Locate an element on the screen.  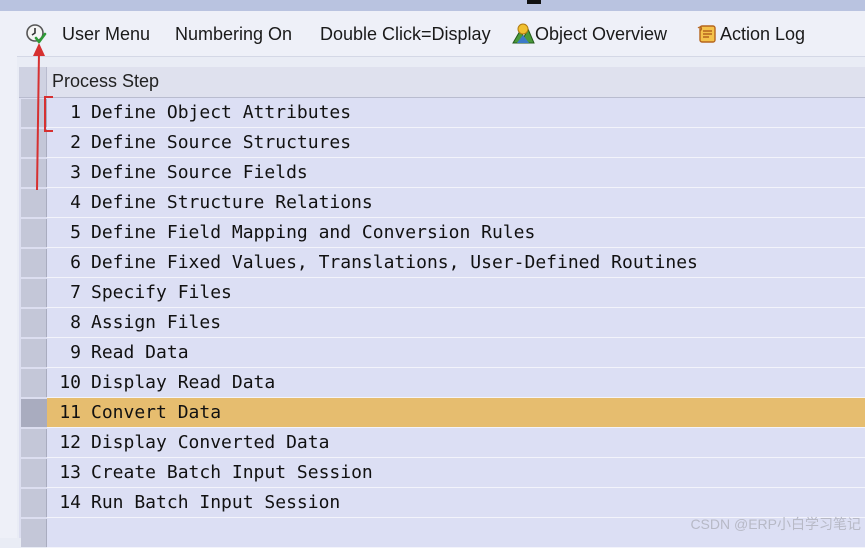
action-log-icon is located at coordinates (706, 34).